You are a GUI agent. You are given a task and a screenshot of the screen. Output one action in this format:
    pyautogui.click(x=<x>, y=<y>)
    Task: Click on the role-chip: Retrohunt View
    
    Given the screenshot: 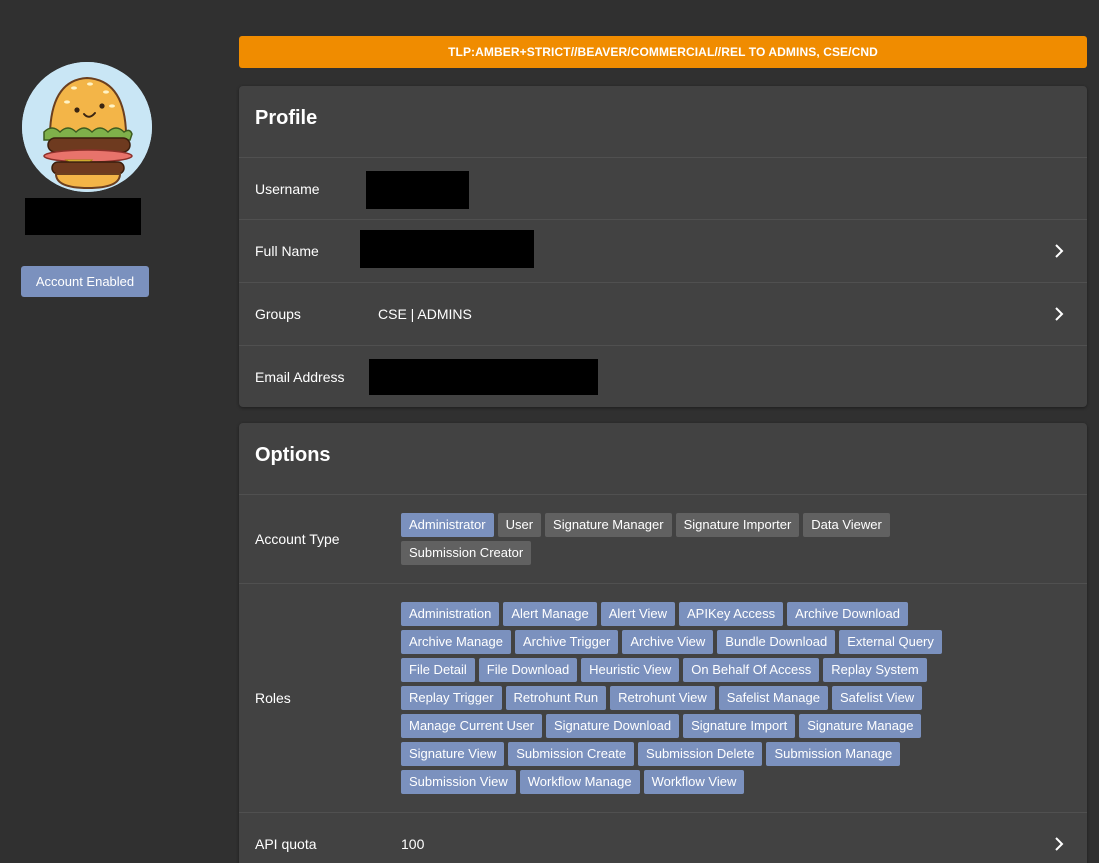 What is the action you would take?
    pyautogui.click(x=662, y=698)
    